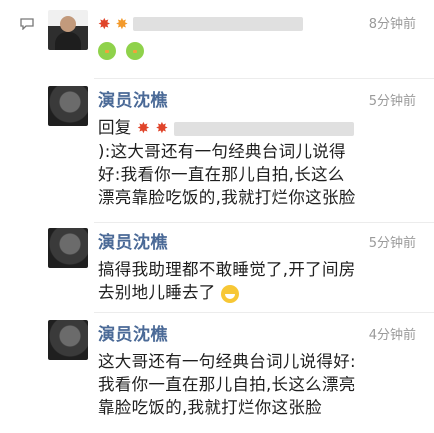 This screenshot has height=433, width=434. What do you see at coordinates (392, 24) in the screenshot?
I see `timestamp: 8分钟前` at bounding box center [392, 24].